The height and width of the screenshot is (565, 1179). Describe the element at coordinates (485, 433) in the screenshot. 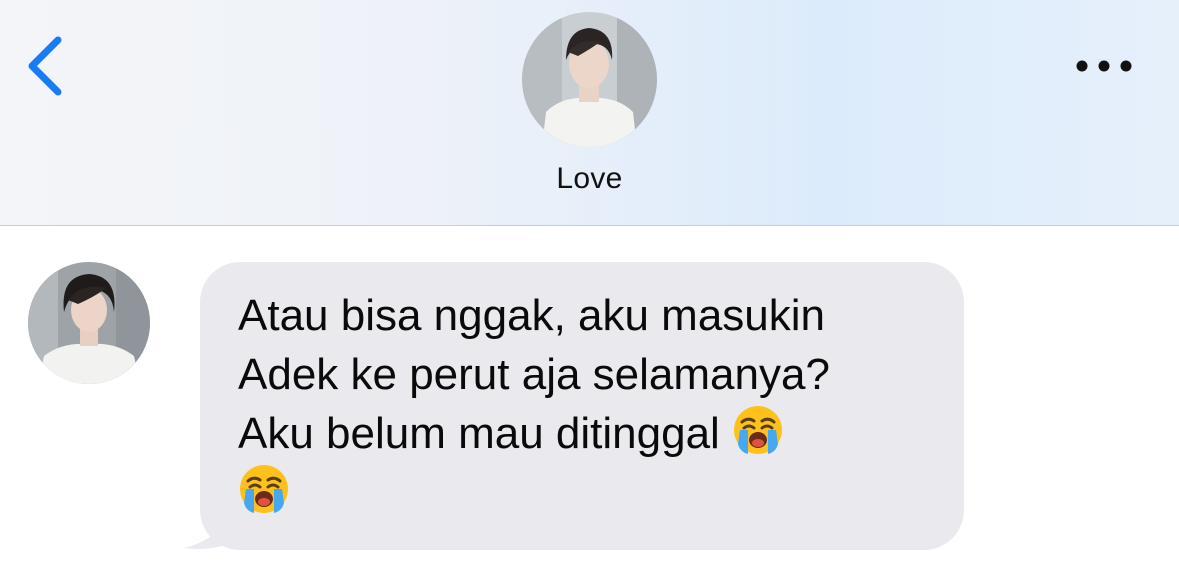

I see `message-line: Aku belum mau ditinggal` at that location.